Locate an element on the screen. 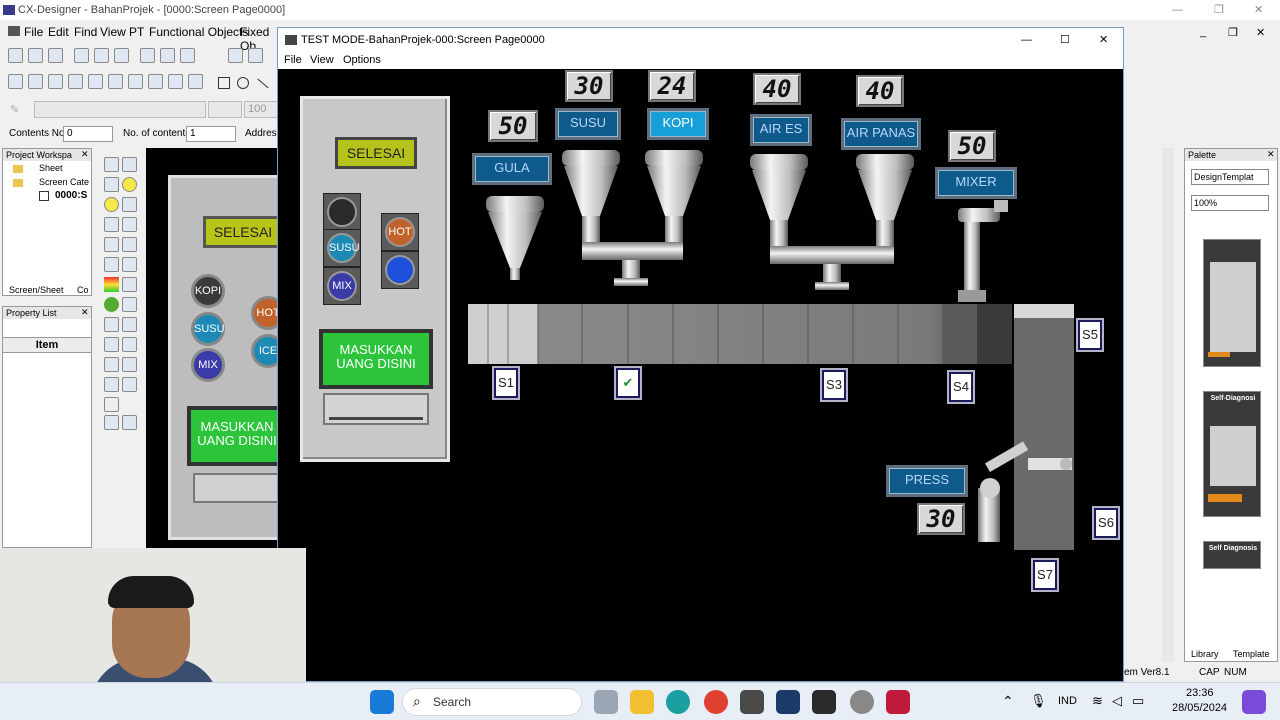 This screenshot has height=720, width=1280. menu-file: File is located at coordinates (33, 32).